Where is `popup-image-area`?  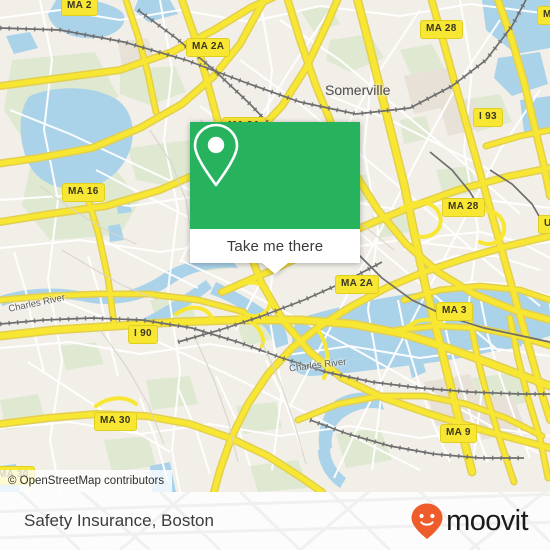 popup-image-area is located at coordinates (275, 175).